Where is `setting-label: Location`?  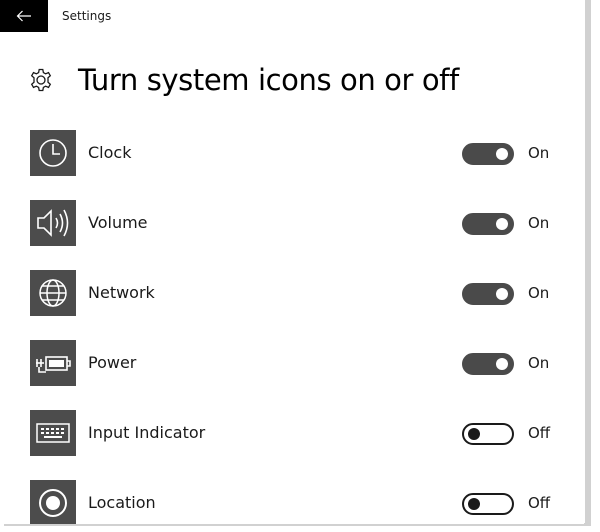 setting-label: Location is located at coordinates (122, 502).